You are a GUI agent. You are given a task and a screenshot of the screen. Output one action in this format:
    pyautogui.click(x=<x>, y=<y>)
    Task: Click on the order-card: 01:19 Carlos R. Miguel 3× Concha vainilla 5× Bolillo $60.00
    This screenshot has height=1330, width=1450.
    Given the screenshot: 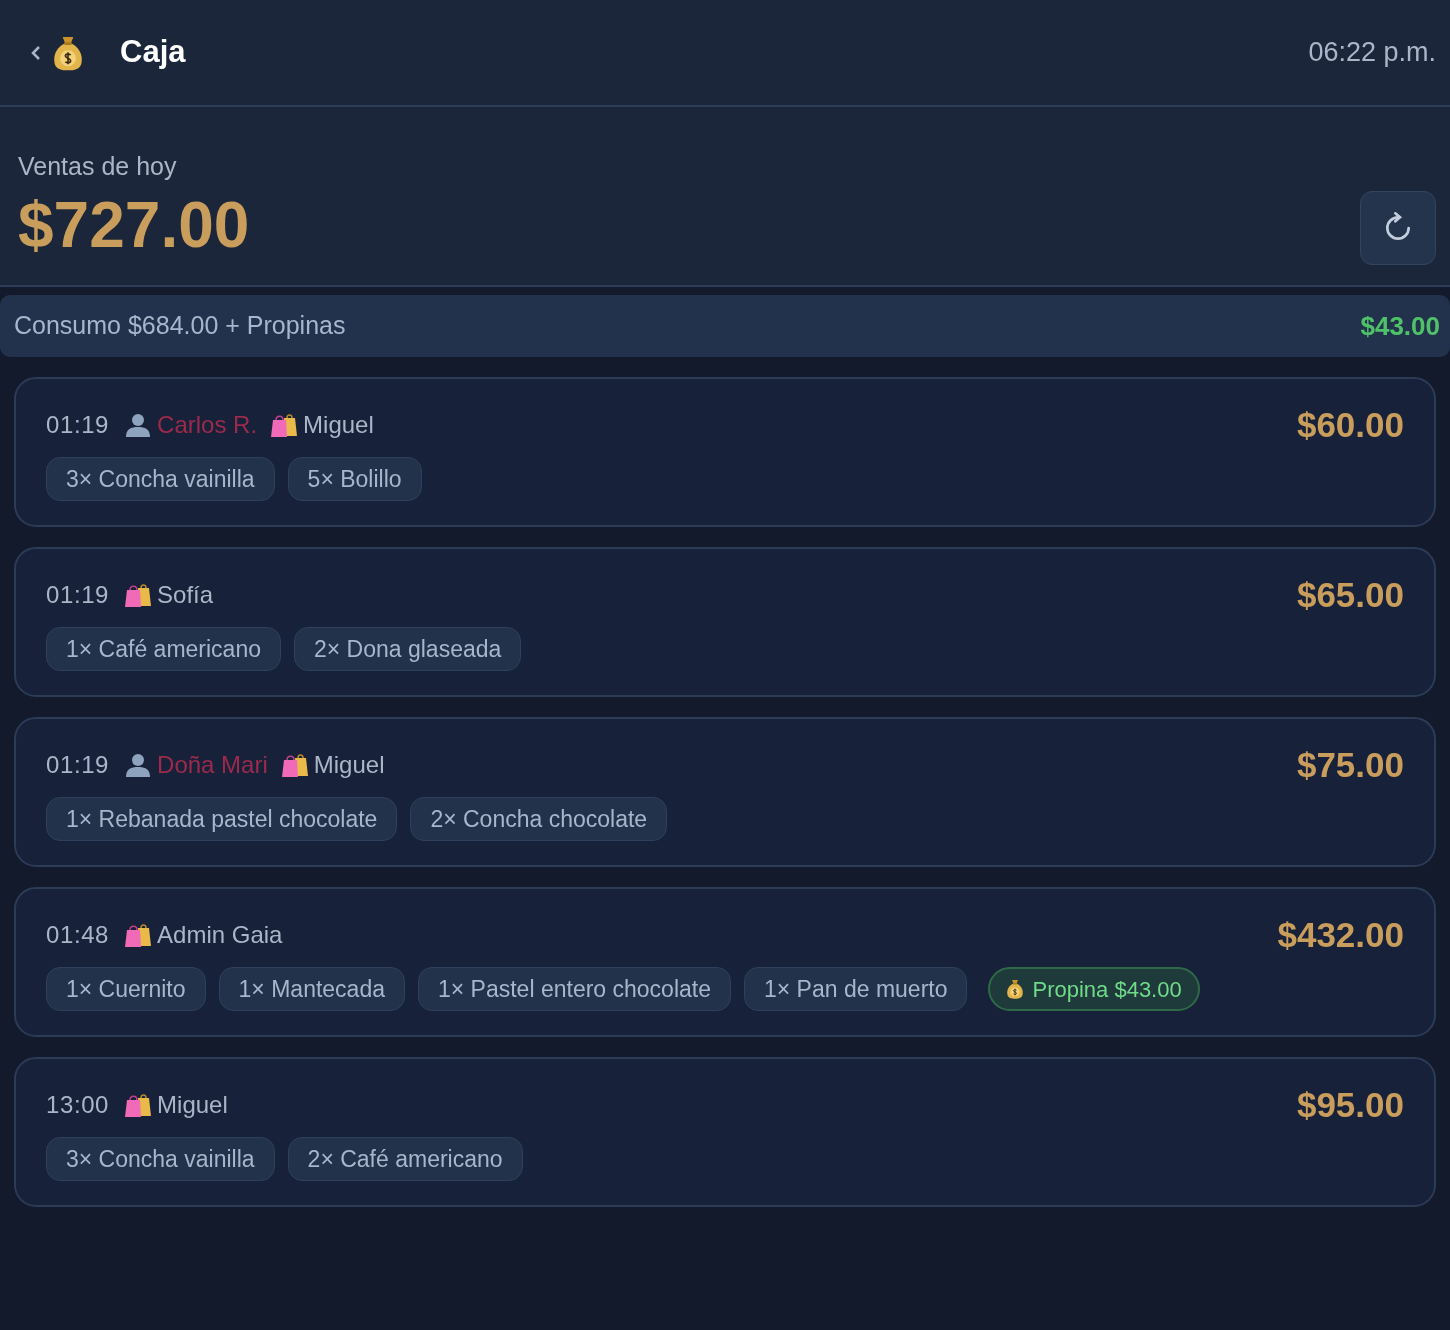 What is the action you would take?
    pyautogui.click(x=725, y=452)
    